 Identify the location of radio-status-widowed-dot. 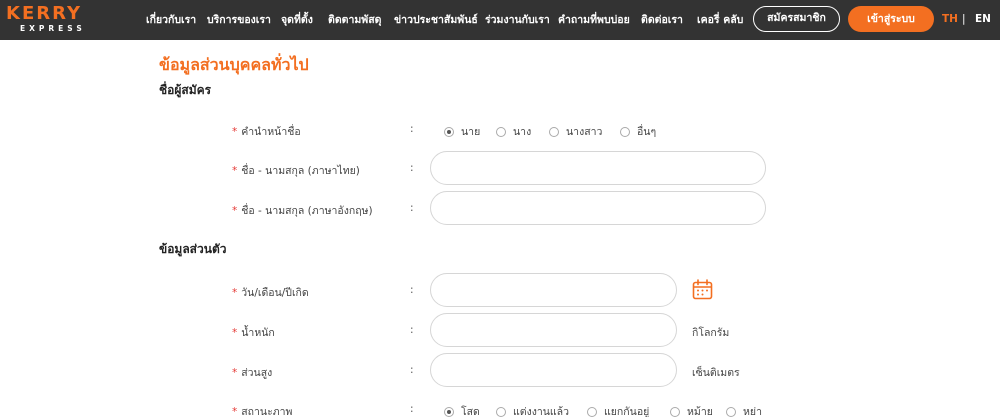
(675, 411).